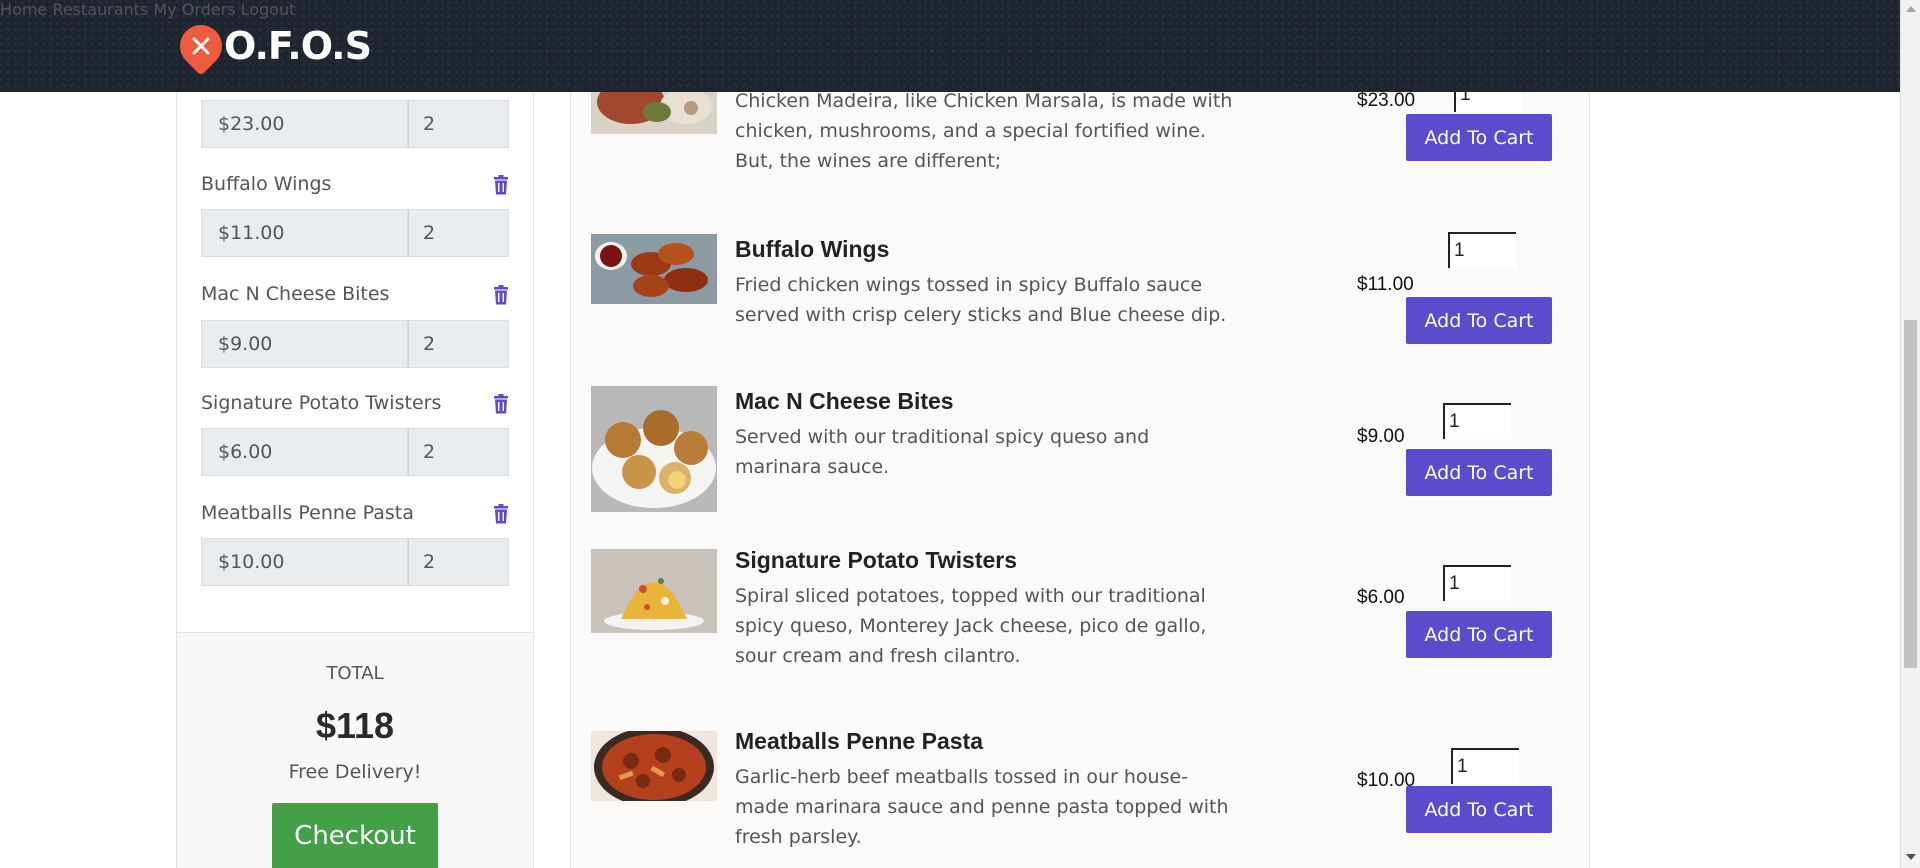 The image size is (1920, 868). Describe the element at coordinates (355, 673) in the screenshot. I see `total-label: TOTAL` at that location.